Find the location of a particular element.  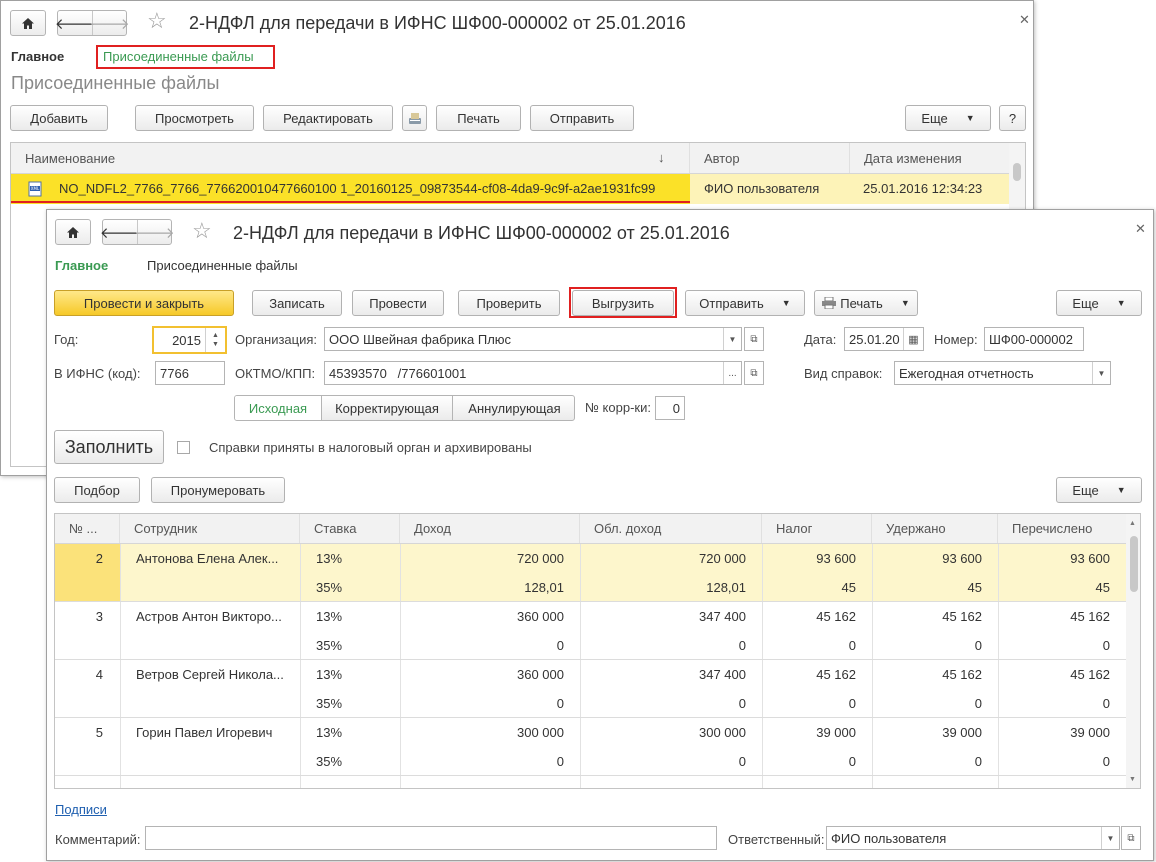

number-input: ШФ00-000002 is located at coordinates (1034, 339).